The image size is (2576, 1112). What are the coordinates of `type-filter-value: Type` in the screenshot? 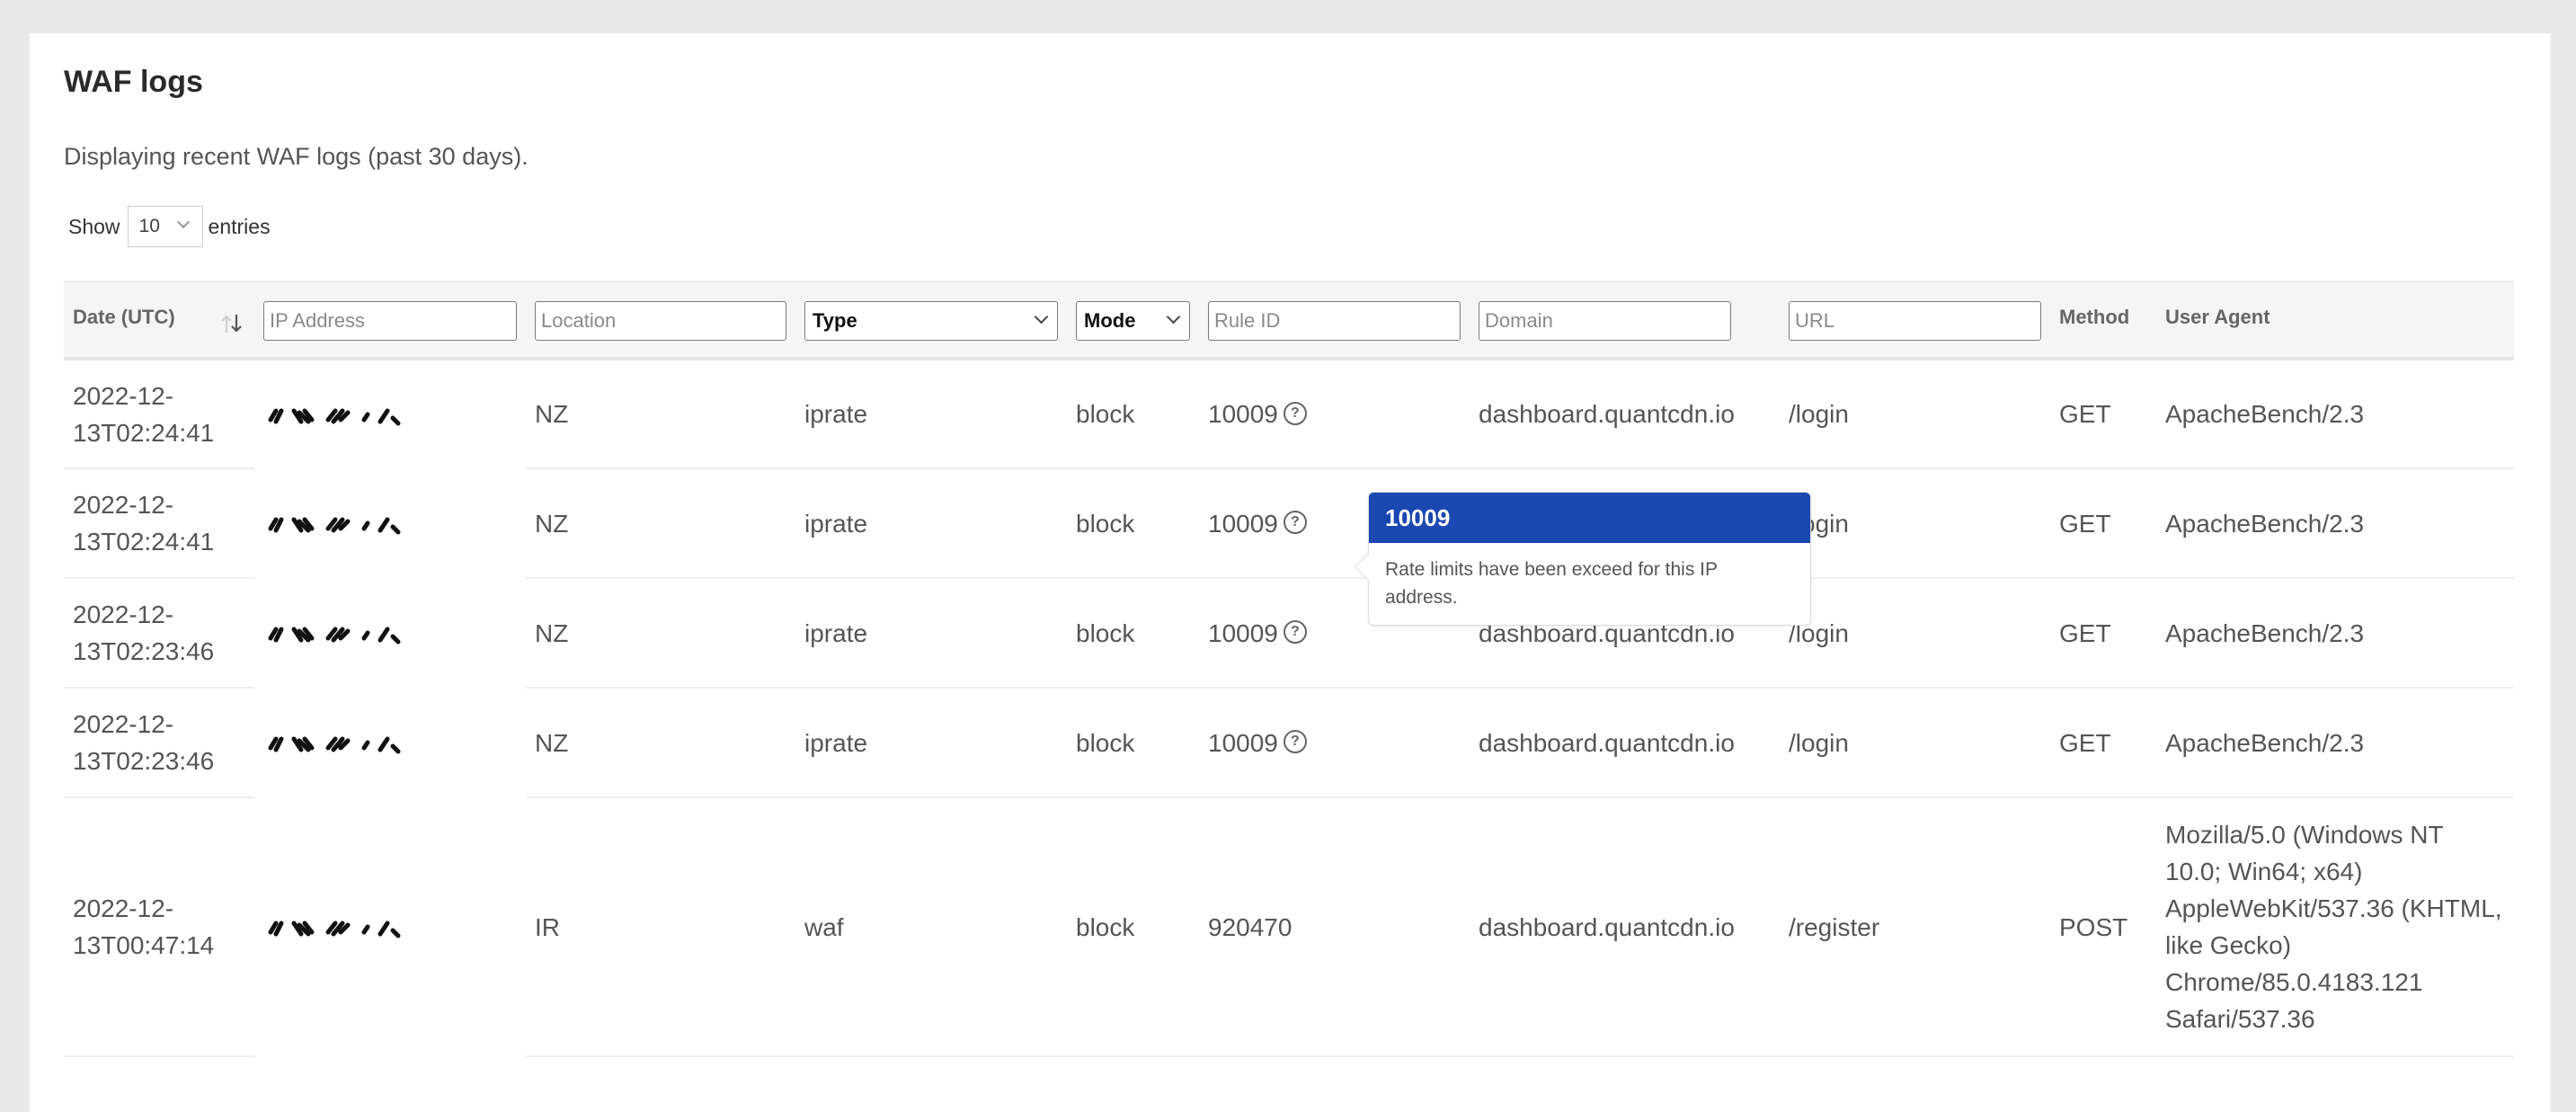 It's located at (835, 320).